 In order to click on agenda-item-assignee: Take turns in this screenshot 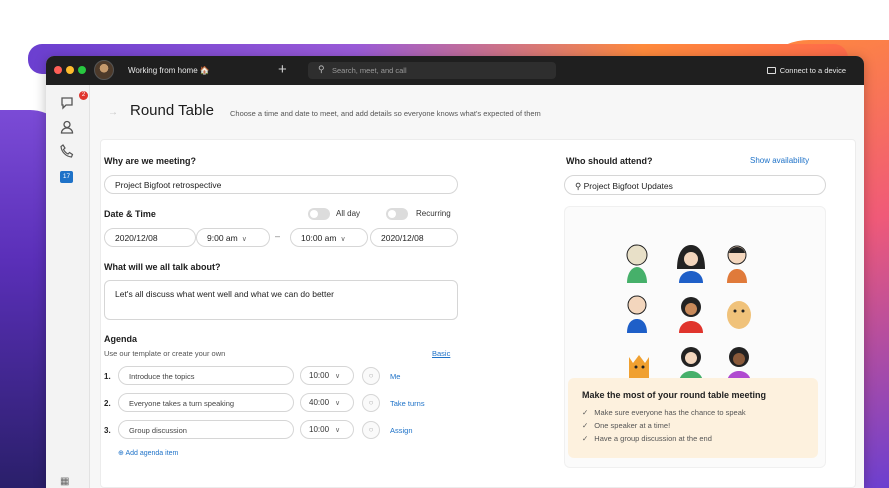, I will do `click(407, 403)`.